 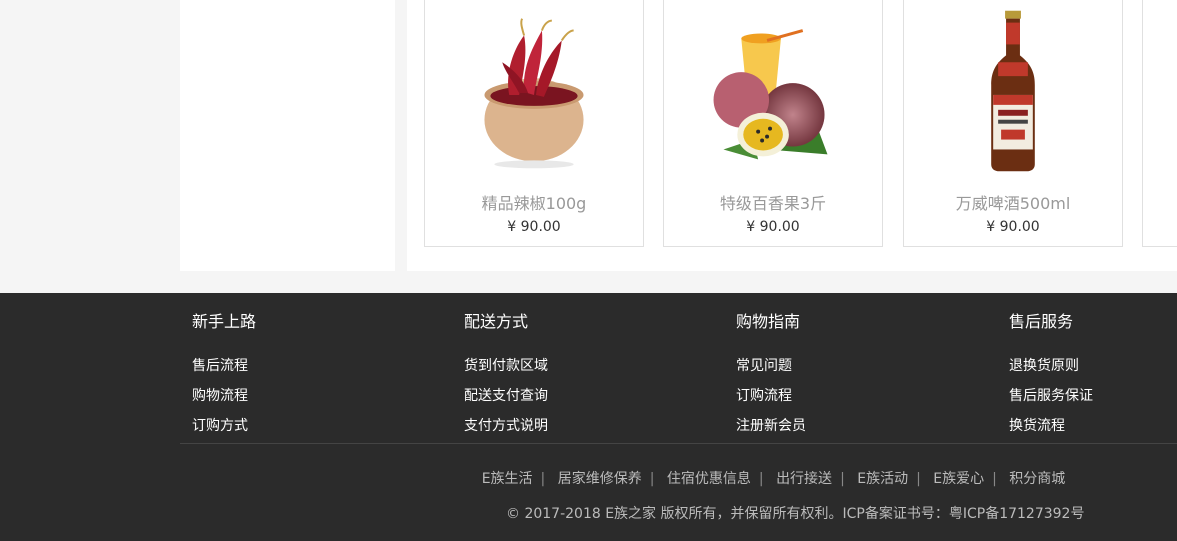 I want to click on footer-divider, so click(x=678, y=443).